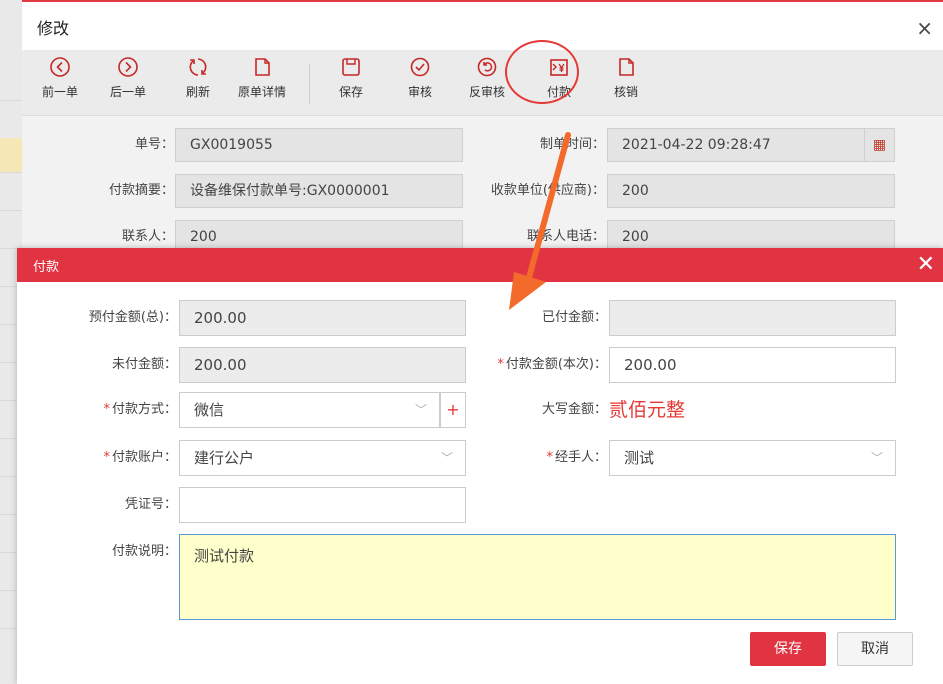 The image size is (943, 684). Describe the element at coordinates (626, 78) in the screenshot. I see `writeoff-button: 核销` at that location.